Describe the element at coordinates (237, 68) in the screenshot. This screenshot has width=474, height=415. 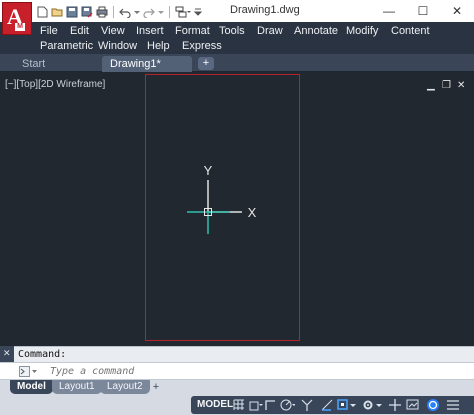
I see `file-tab-bar: Start Drawing1* × +` at that location.